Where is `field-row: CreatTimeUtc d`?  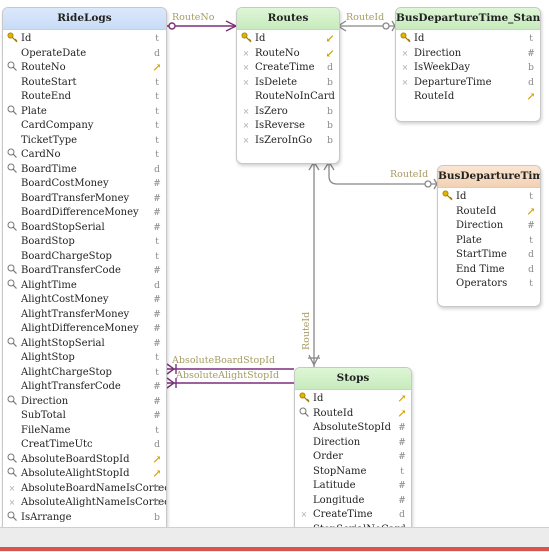 field-row: CreatTimeUtc d is located at coordinates (84, 445).